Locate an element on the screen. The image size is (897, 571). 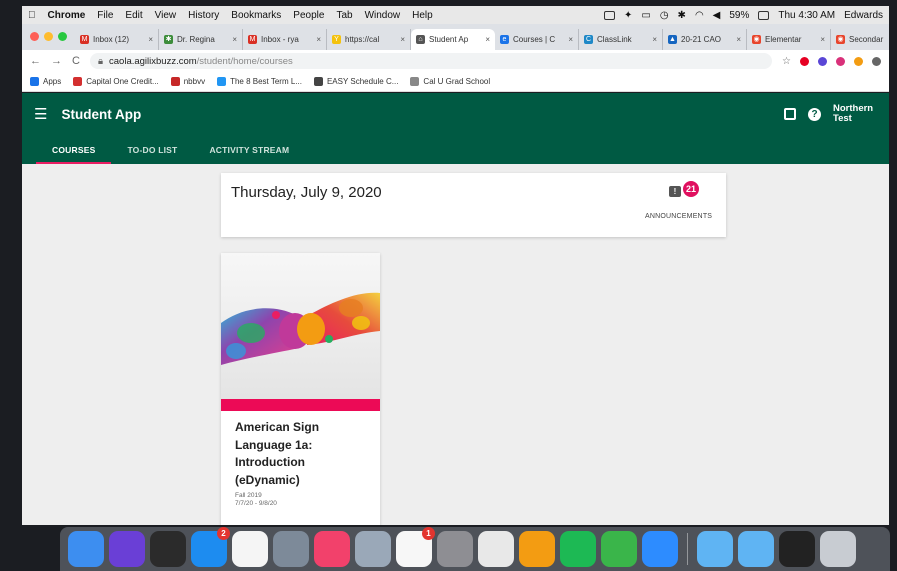
browser-tab: M Inbox - rya × is located at coordinates (285, 39).